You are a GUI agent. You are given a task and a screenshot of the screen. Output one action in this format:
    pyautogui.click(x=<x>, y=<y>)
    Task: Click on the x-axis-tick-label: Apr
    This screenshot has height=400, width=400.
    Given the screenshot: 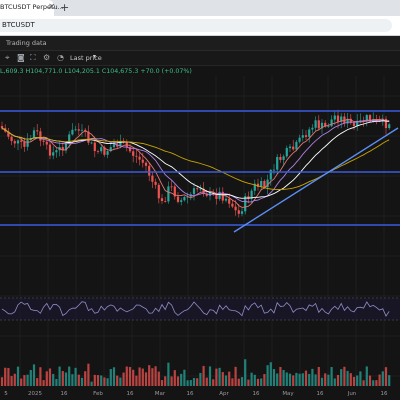 What is the action you would take?
    pyautogui.click(x=224, y=394)
    